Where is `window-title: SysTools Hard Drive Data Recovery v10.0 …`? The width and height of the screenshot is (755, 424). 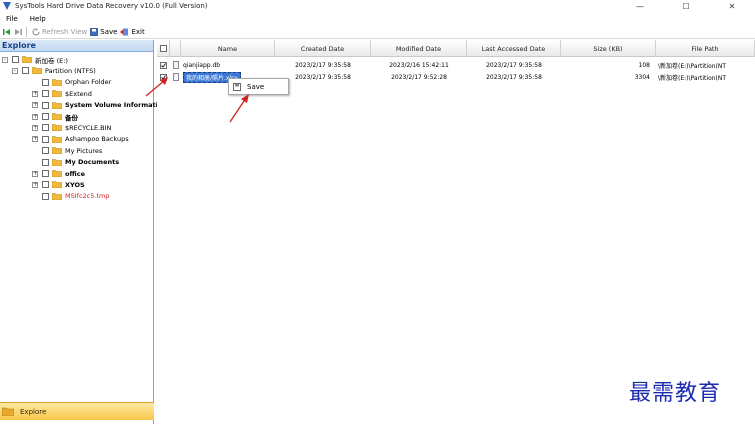
window-title: SysTools Hard Drive Data Recovery v10.0 … is located at coordinates (111, 6).